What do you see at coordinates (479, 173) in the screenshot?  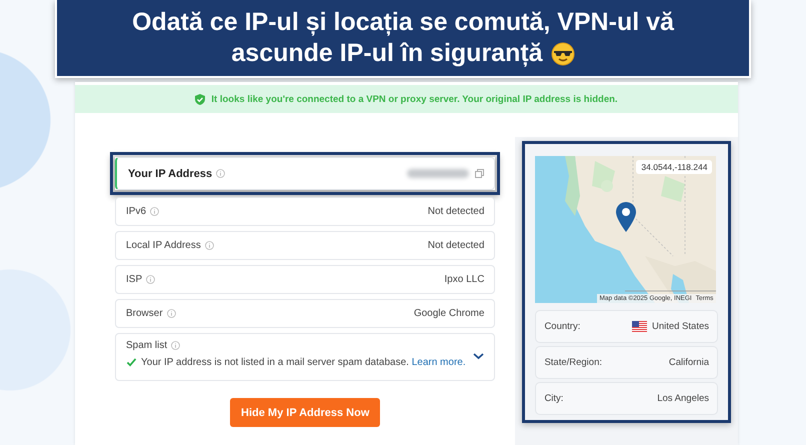 I see `copy-icon` at bounding box center [479, 173].